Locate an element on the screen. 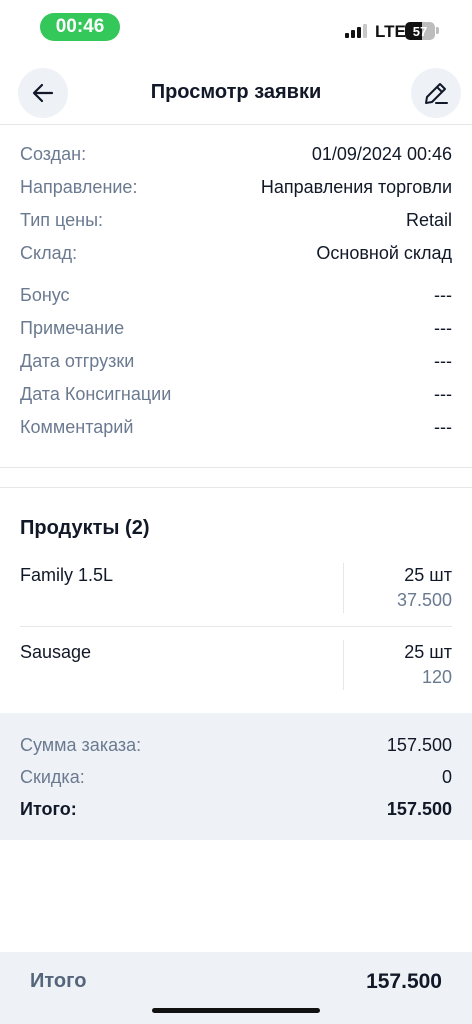 The width and height of the screenshot is (472, 1024). page-title: Просмотр заявки is located at coordinates (236, 91).